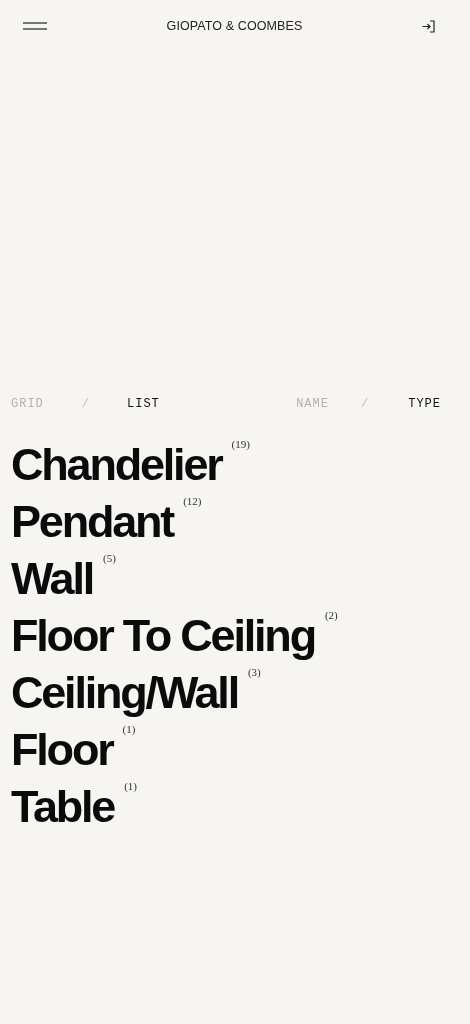 This screenshot has height=1024, width=470. Describe the element at coordinates (92, 521) in the screenshot. I see `category-link: Pendant` at that location.